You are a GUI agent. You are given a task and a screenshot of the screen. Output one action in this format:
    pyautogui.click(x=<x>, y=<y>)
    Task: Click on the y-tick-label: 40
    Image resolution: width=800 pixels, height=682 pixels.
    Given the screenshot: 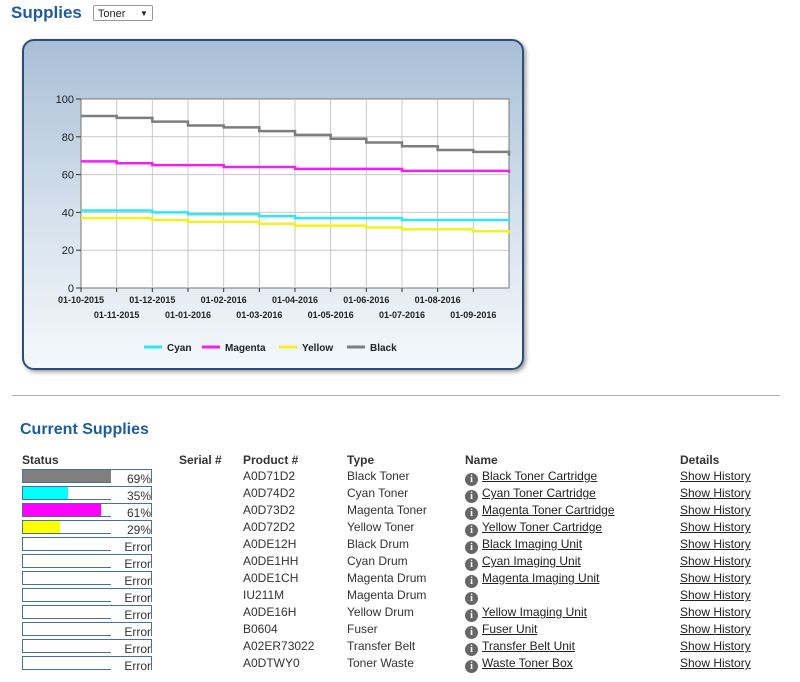 What is the action you would take?
    pyautogui.click(x=68, y=213)
    